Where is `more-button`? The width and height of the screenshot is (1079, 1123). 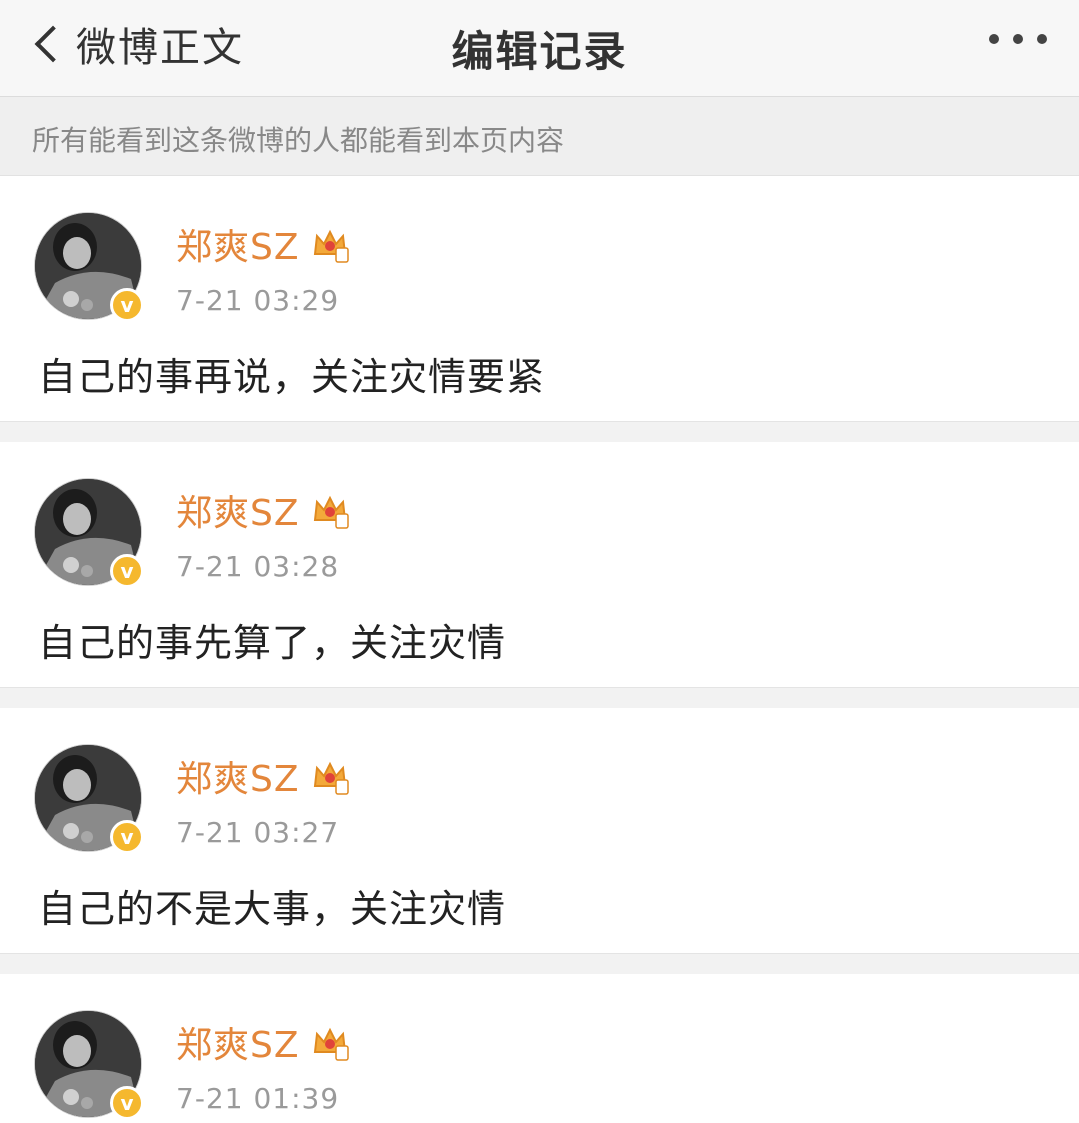 more-button is located at coordinates (1018, 39).